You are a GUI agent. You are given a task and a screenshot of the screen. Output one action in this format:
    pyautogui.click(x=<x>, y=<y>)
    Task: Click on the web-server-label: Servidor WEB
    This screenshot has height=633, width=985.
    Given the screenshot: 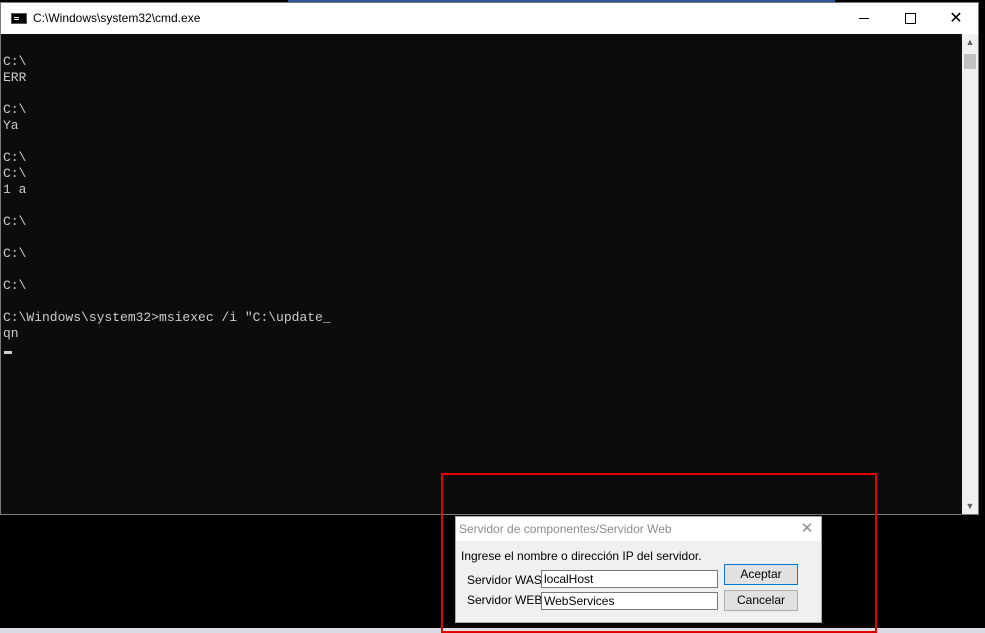 What is the action you would take?
    pyautogui.click(x=505, y=600)
    